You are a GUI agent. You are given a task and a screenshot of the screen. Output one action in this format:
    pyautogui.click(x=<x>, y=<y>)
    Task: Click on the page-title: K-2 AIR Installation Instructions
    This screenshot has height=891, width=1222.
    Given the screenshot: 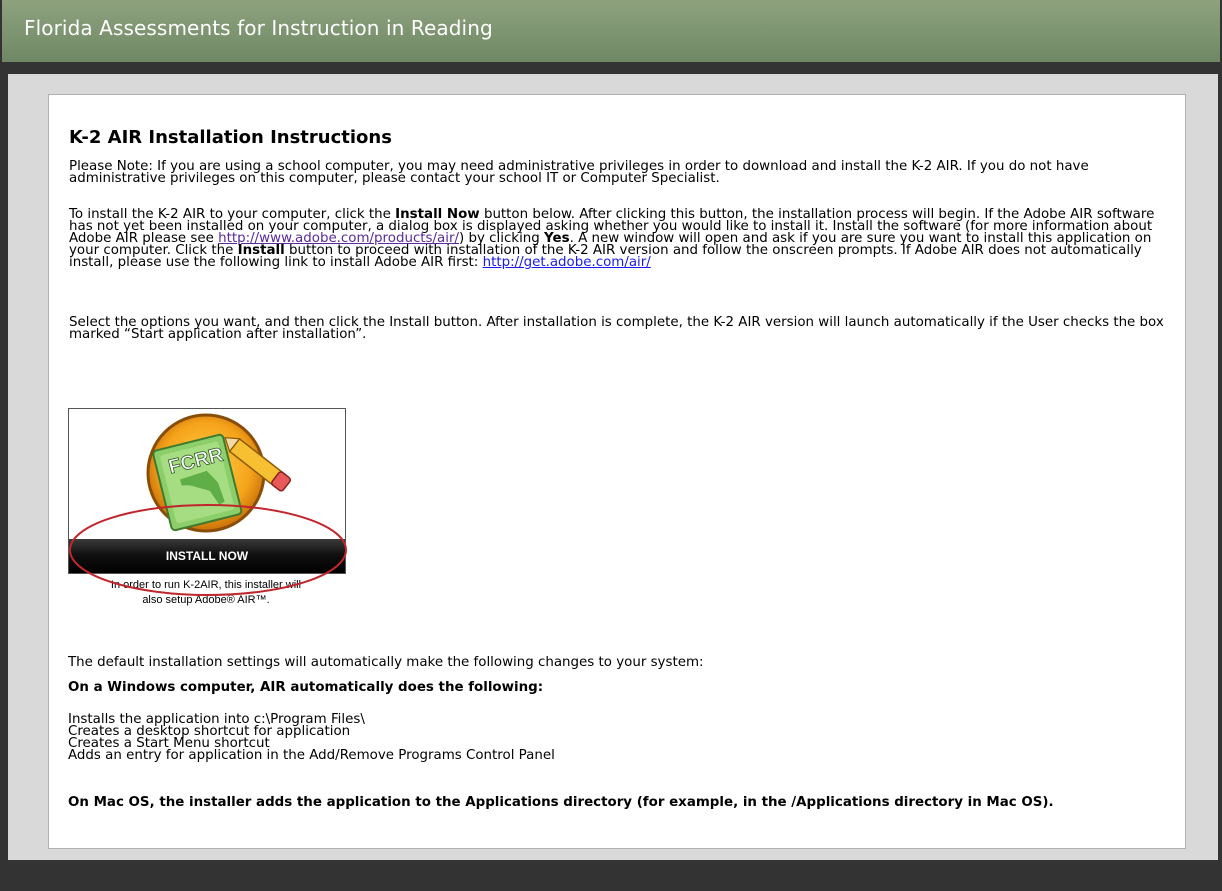 What is the action you would take?
    pyautogui.click(x=230, y=137)
    